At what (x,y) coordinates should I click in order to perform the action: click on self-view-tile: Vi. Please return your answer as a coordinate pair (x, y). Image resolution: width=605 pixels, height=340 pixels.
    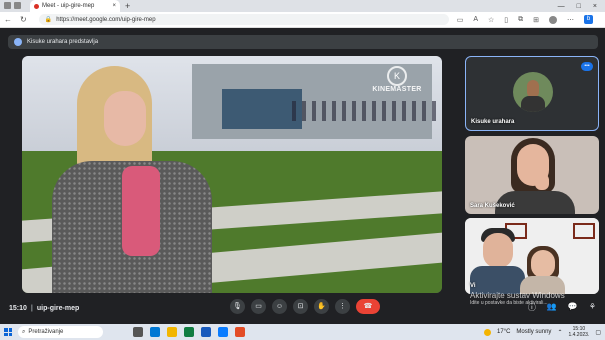
    Looking at the image, I should click on (532, 256).